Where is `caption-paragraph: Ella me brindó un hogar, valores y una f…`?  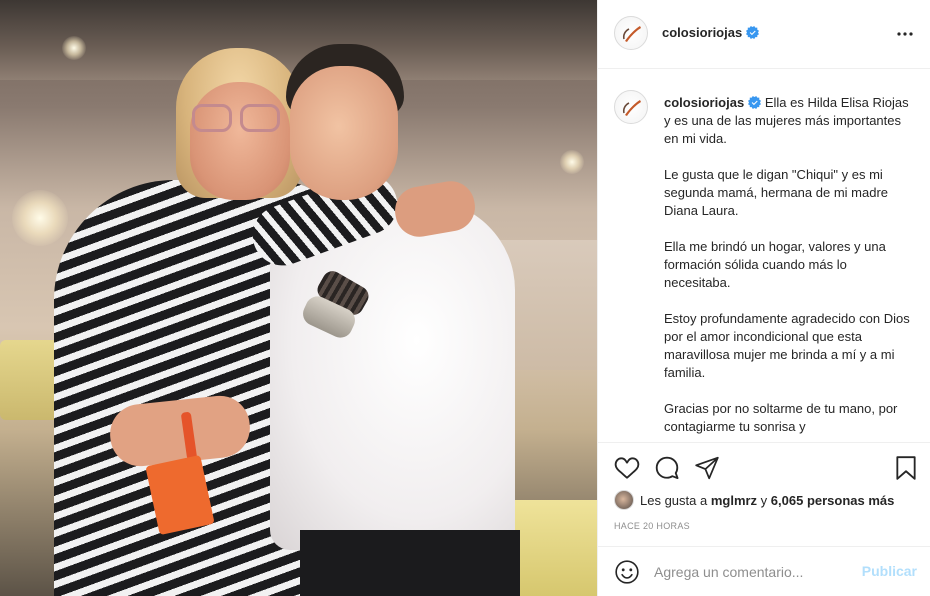 caption-paragraph: Ella me brindó un hogar, valores y una f… is located at coordinates (775, 264).